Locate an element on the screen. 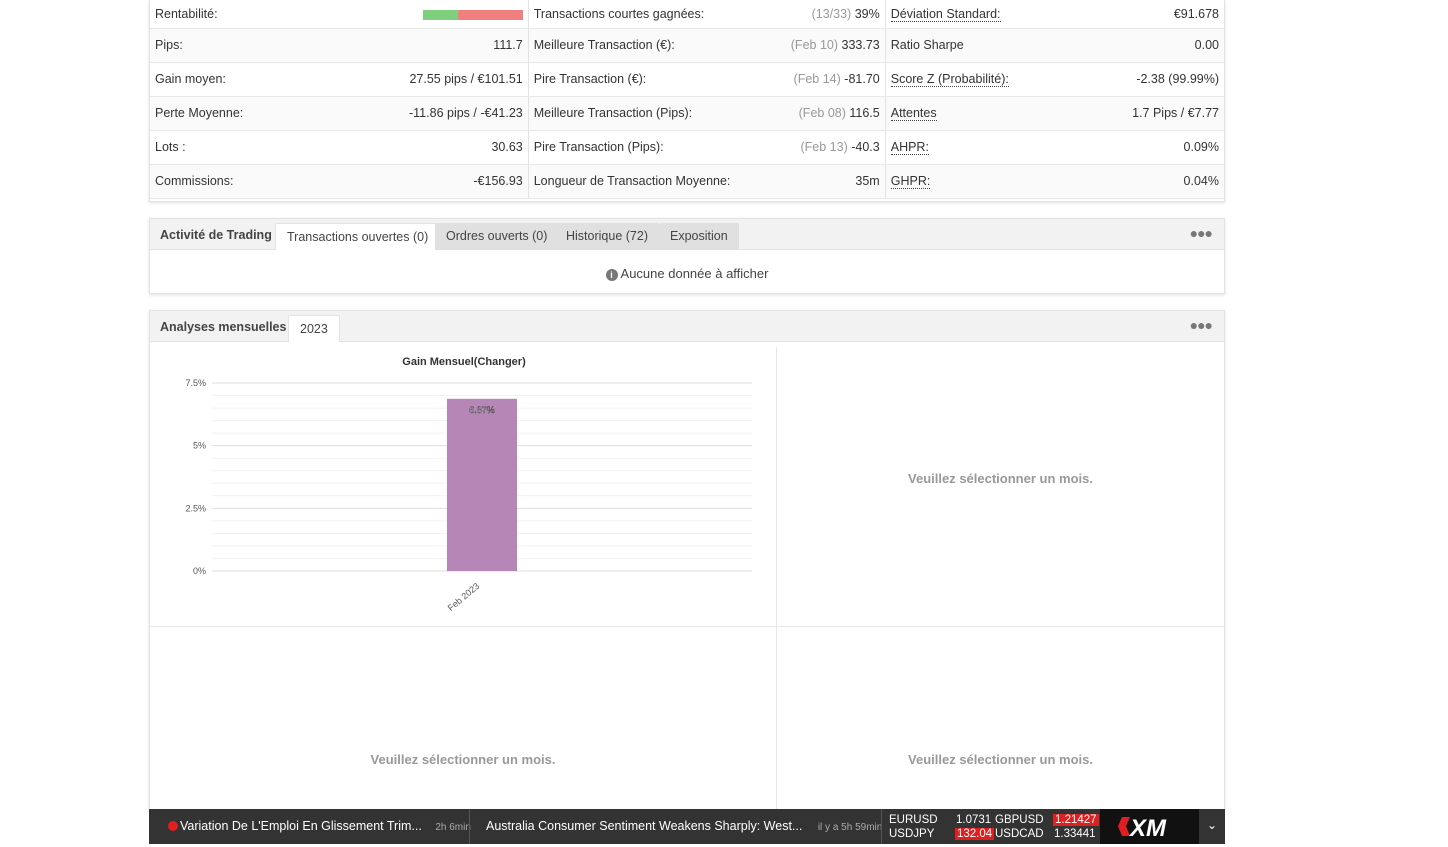  stat-label: Pire Transaction (€): is located at coordinates (643, 79).